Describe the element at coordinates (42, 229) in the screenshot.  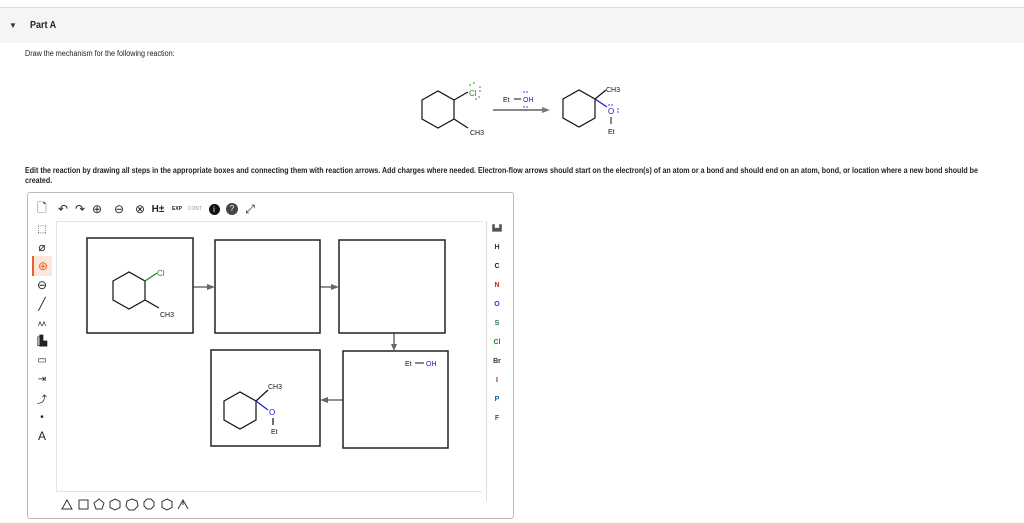
I see `selection-tool-icon: ⬚` at that location.